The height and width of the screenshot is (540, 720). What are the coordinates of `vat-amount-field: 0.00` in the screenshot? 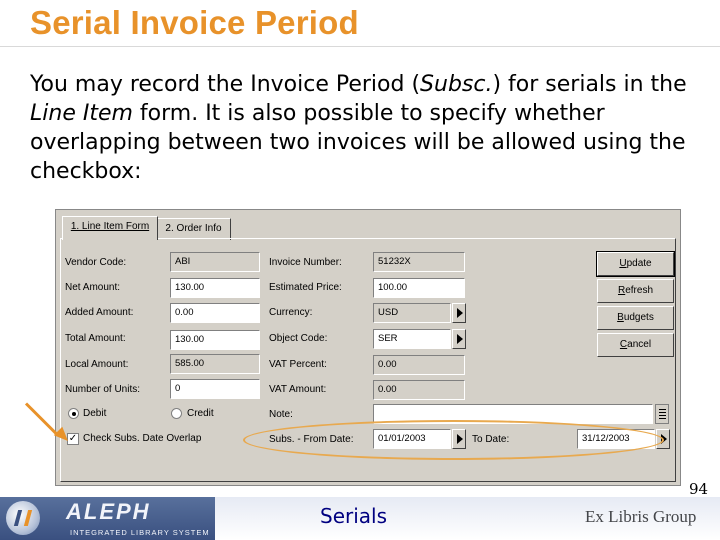 It's located at (419, 390).